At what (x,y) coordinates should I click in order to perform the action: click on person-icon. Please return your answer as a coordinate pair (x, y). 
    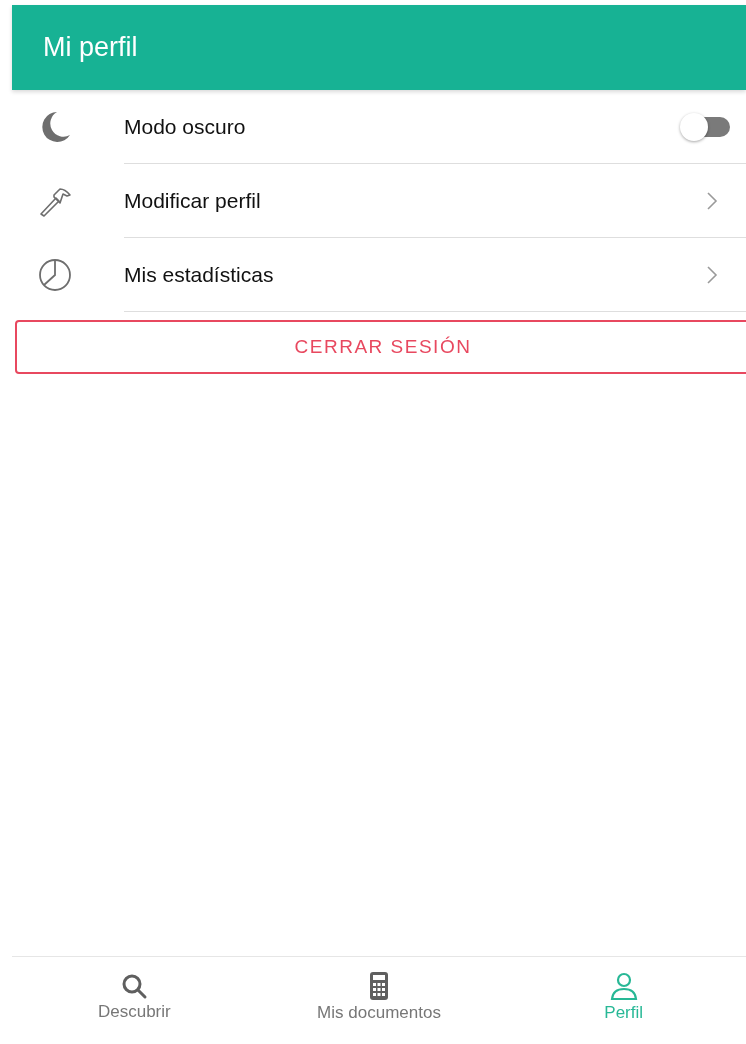
    Looking at the image, I should click on (623, 986).